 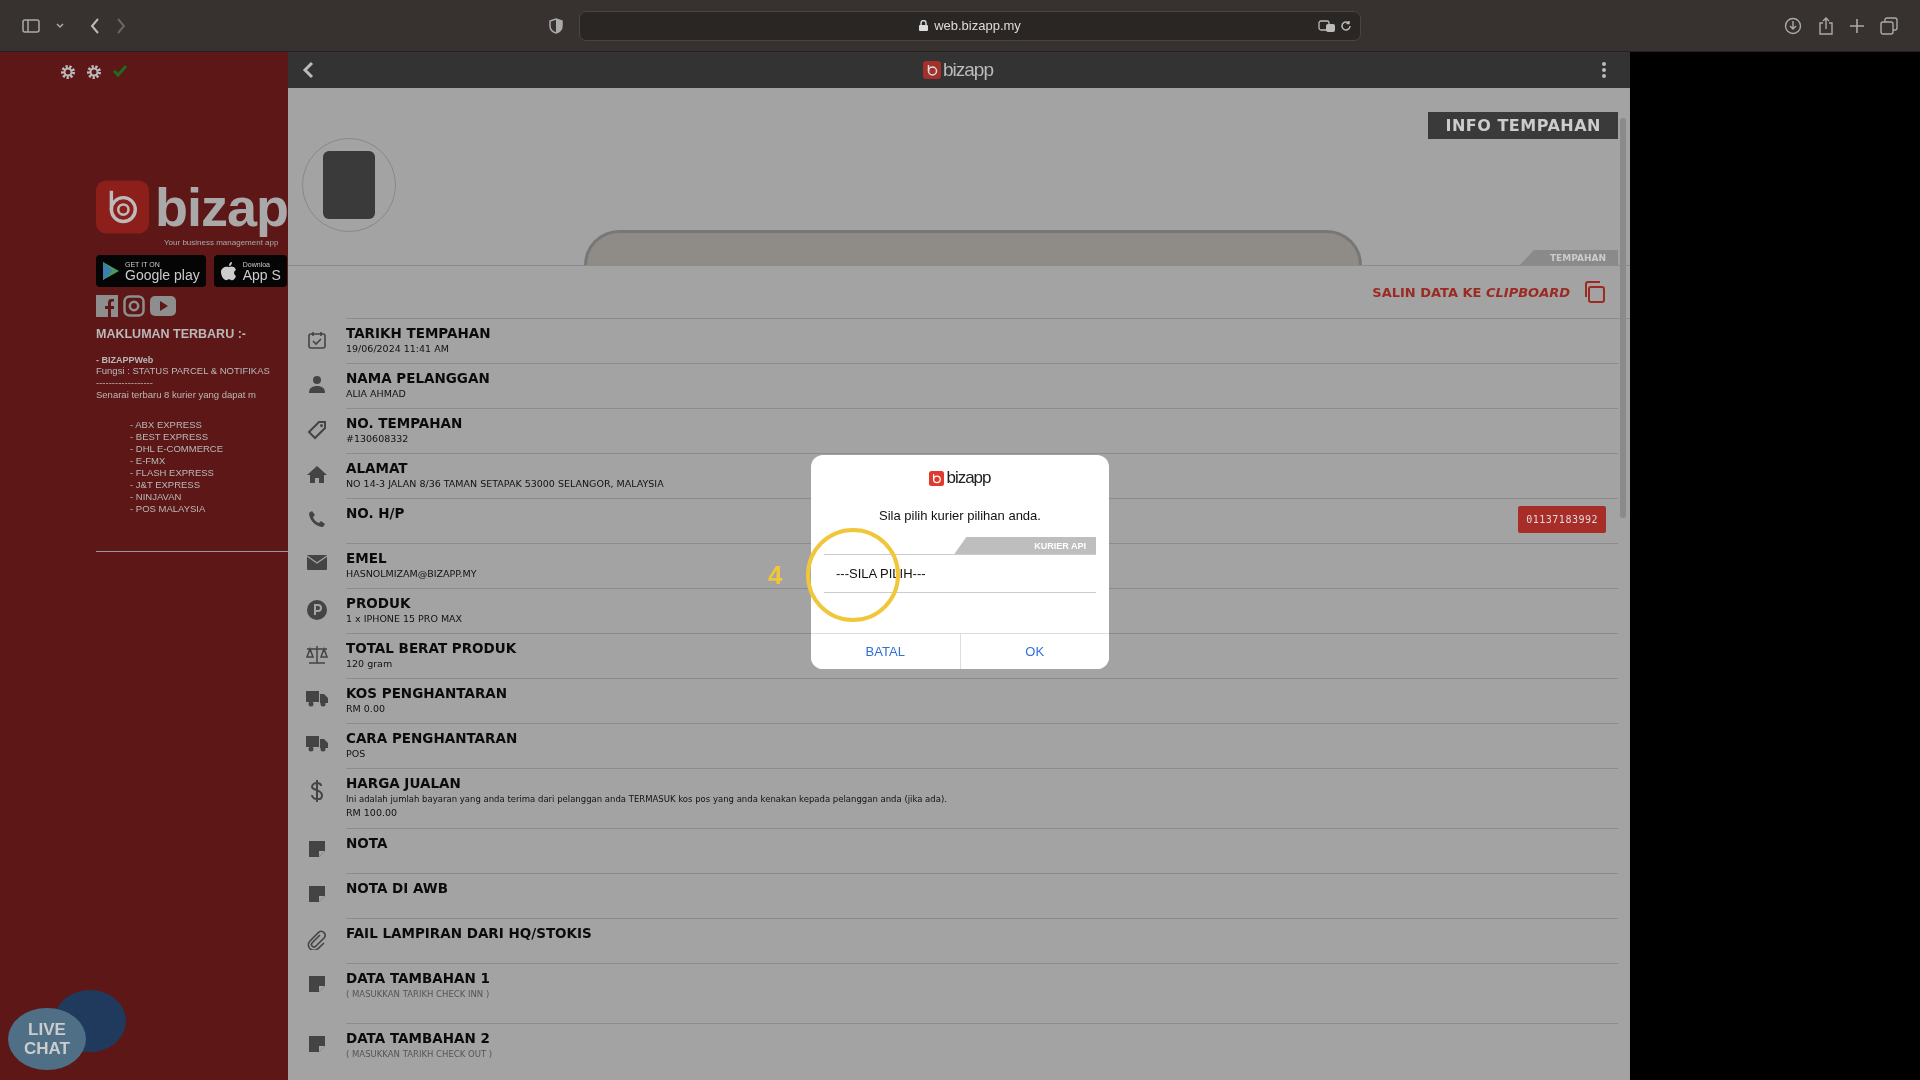 What do you see at coordinates (317, 474) in the screenshot?
I see `house-icon` at bounding box center [317, 474].